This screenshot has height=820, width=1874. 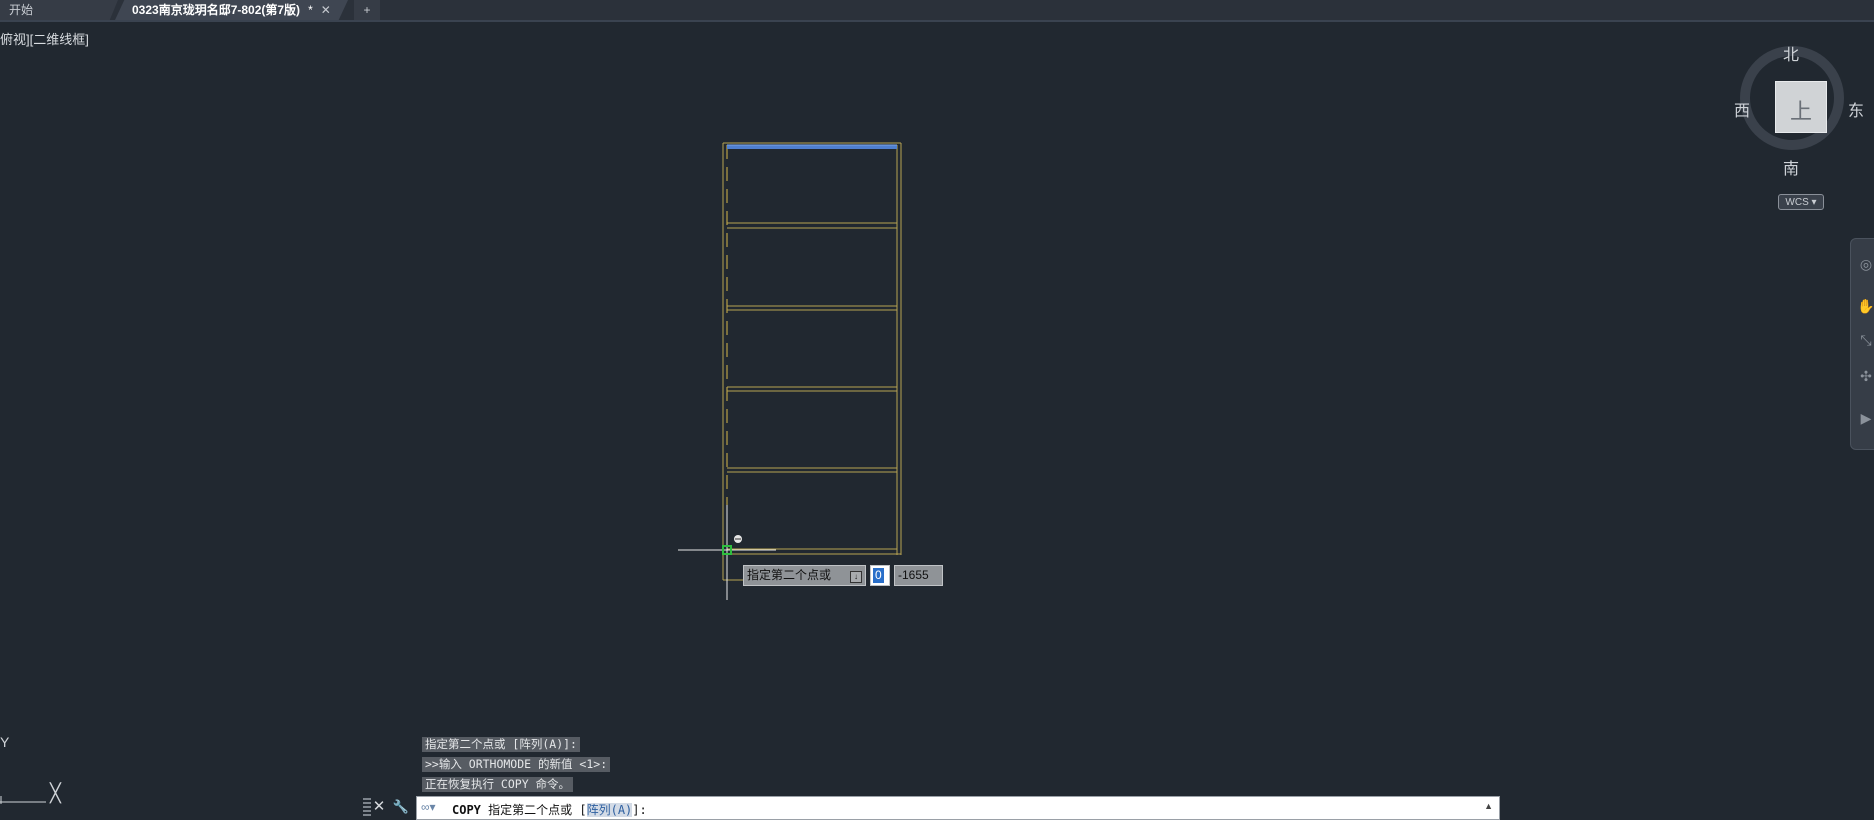 I want to click on dynamic-input-x-value: 0, so click(x=878, y=575).